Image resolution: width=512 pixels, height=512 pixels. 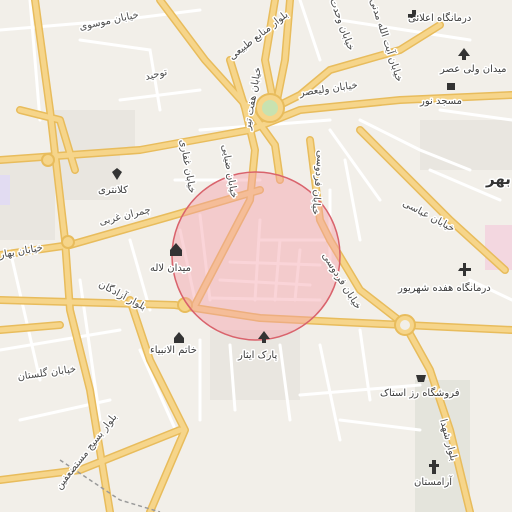 What do you see at coordinates (113, 190) in the screenshot?
I see `poi-label-police: کلانتری` at bounding box center [113, 190].